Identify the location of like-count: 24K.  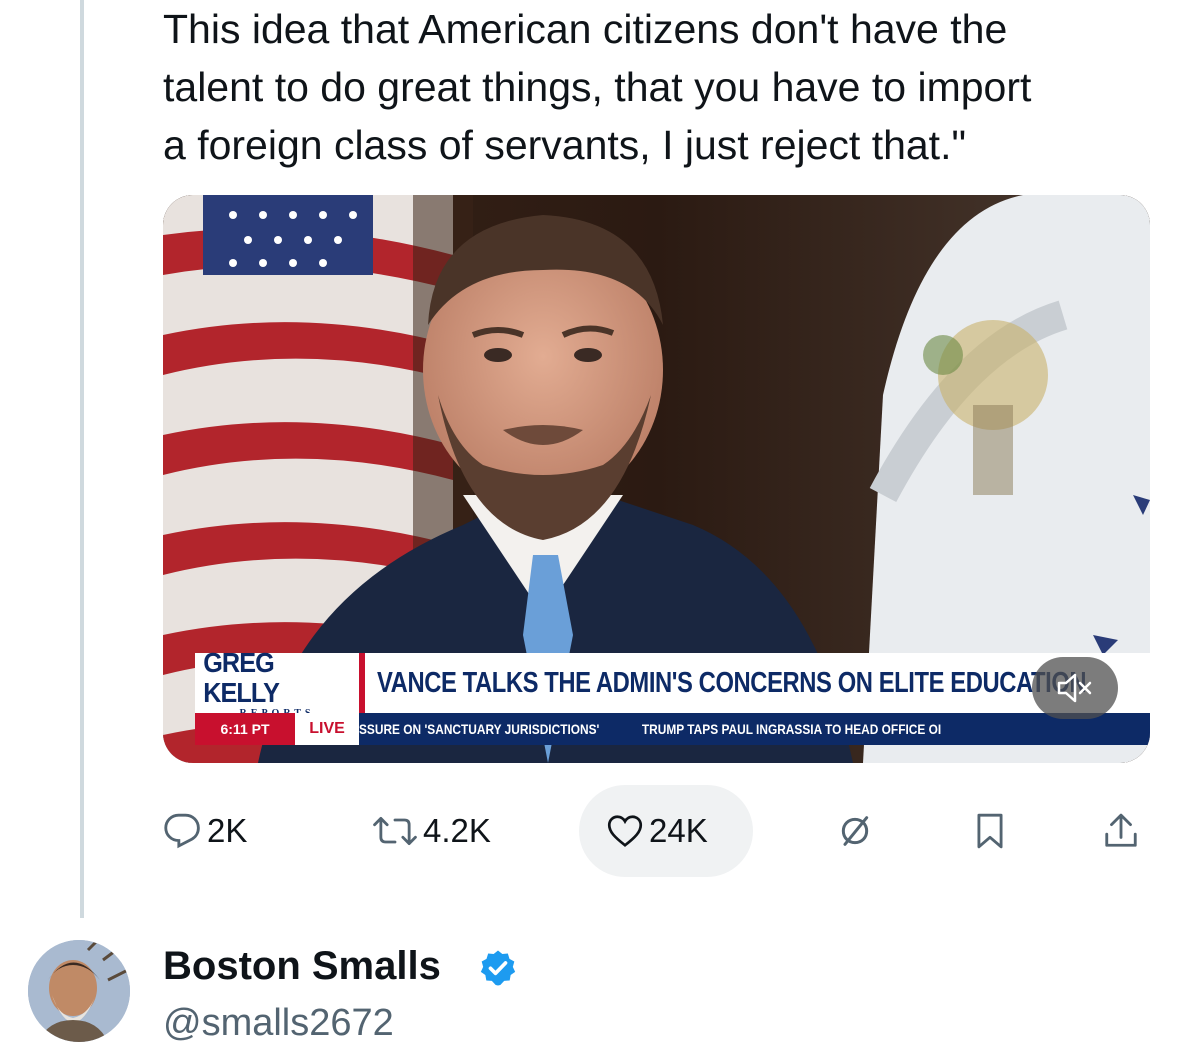
(678, 830).